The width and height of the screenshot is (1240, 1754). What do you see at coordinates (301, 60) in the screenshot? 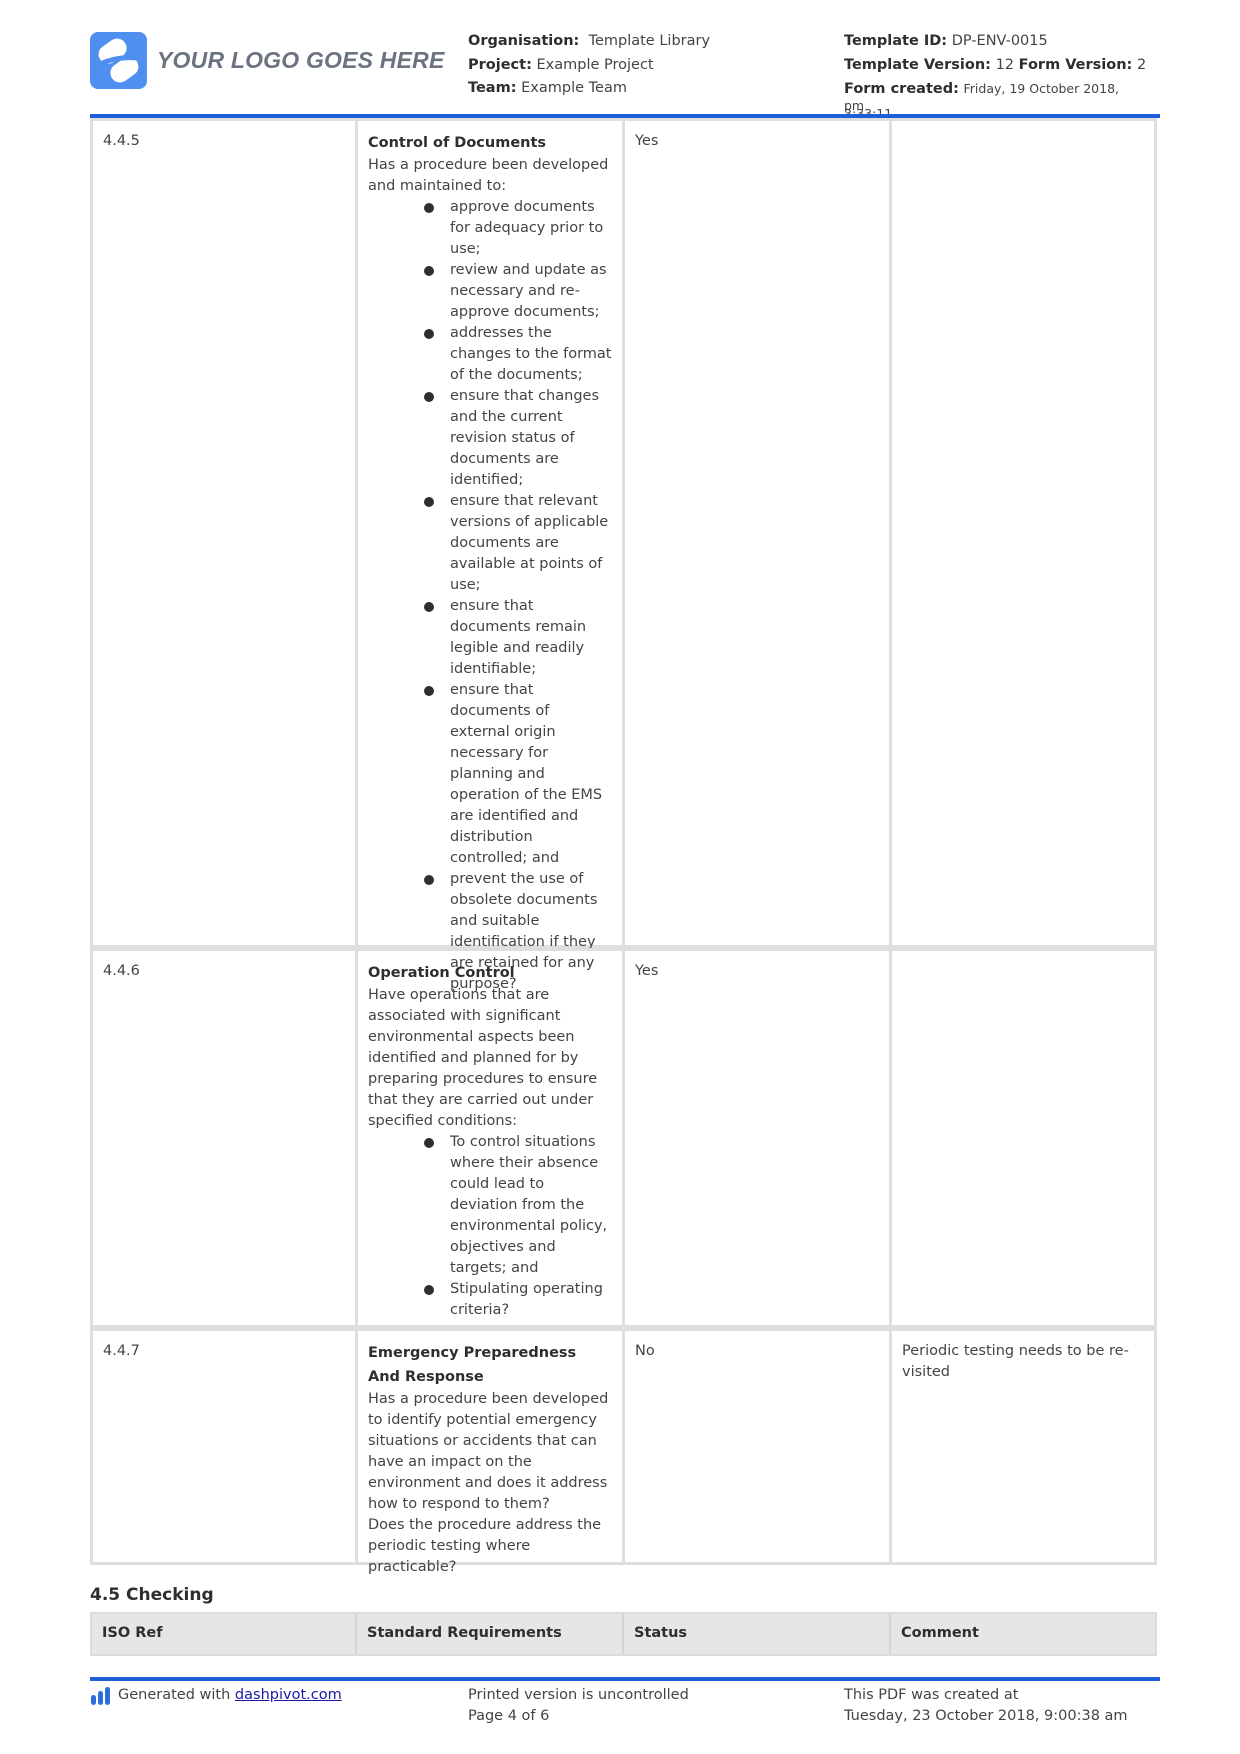
I see `logo-text: YOUR LOGO GOES HERE` at bounding box center [301, 60].